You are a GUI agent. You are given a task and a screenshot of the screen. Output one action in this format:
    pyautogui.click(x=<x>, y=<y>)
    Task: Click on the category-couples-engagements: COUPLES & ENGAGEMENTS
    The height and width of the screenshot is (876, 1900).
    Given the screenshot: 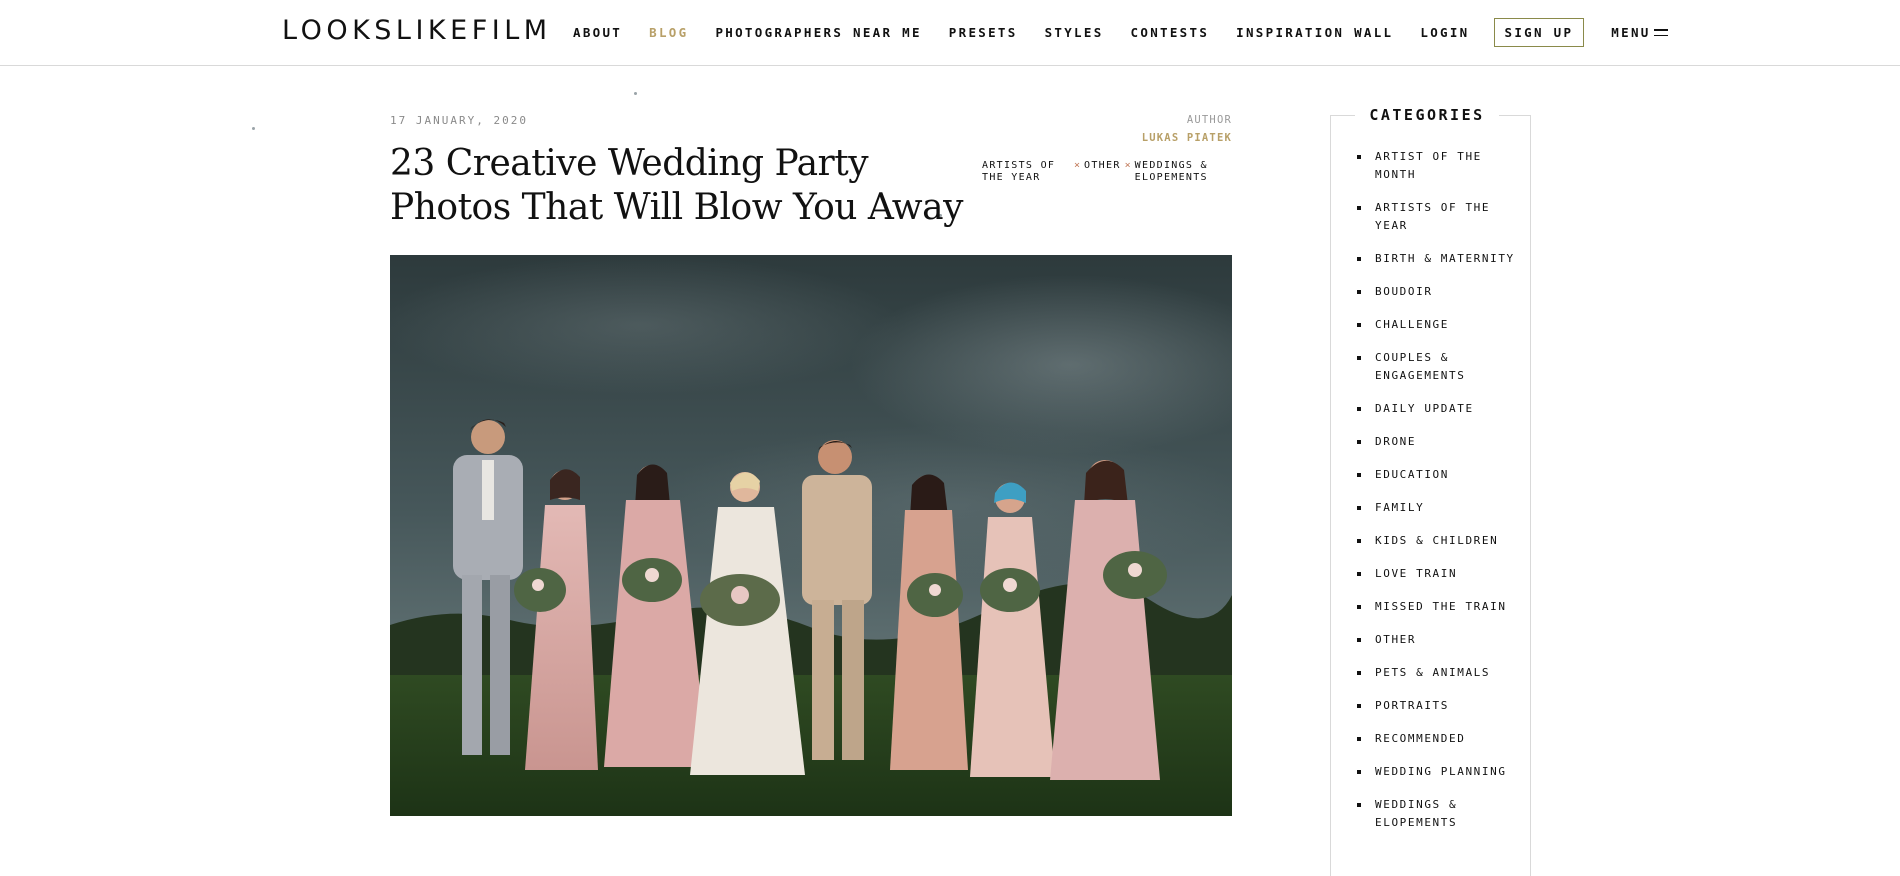 What is the action you would take?
    pyautogui.click(x=1437, y=367)
    